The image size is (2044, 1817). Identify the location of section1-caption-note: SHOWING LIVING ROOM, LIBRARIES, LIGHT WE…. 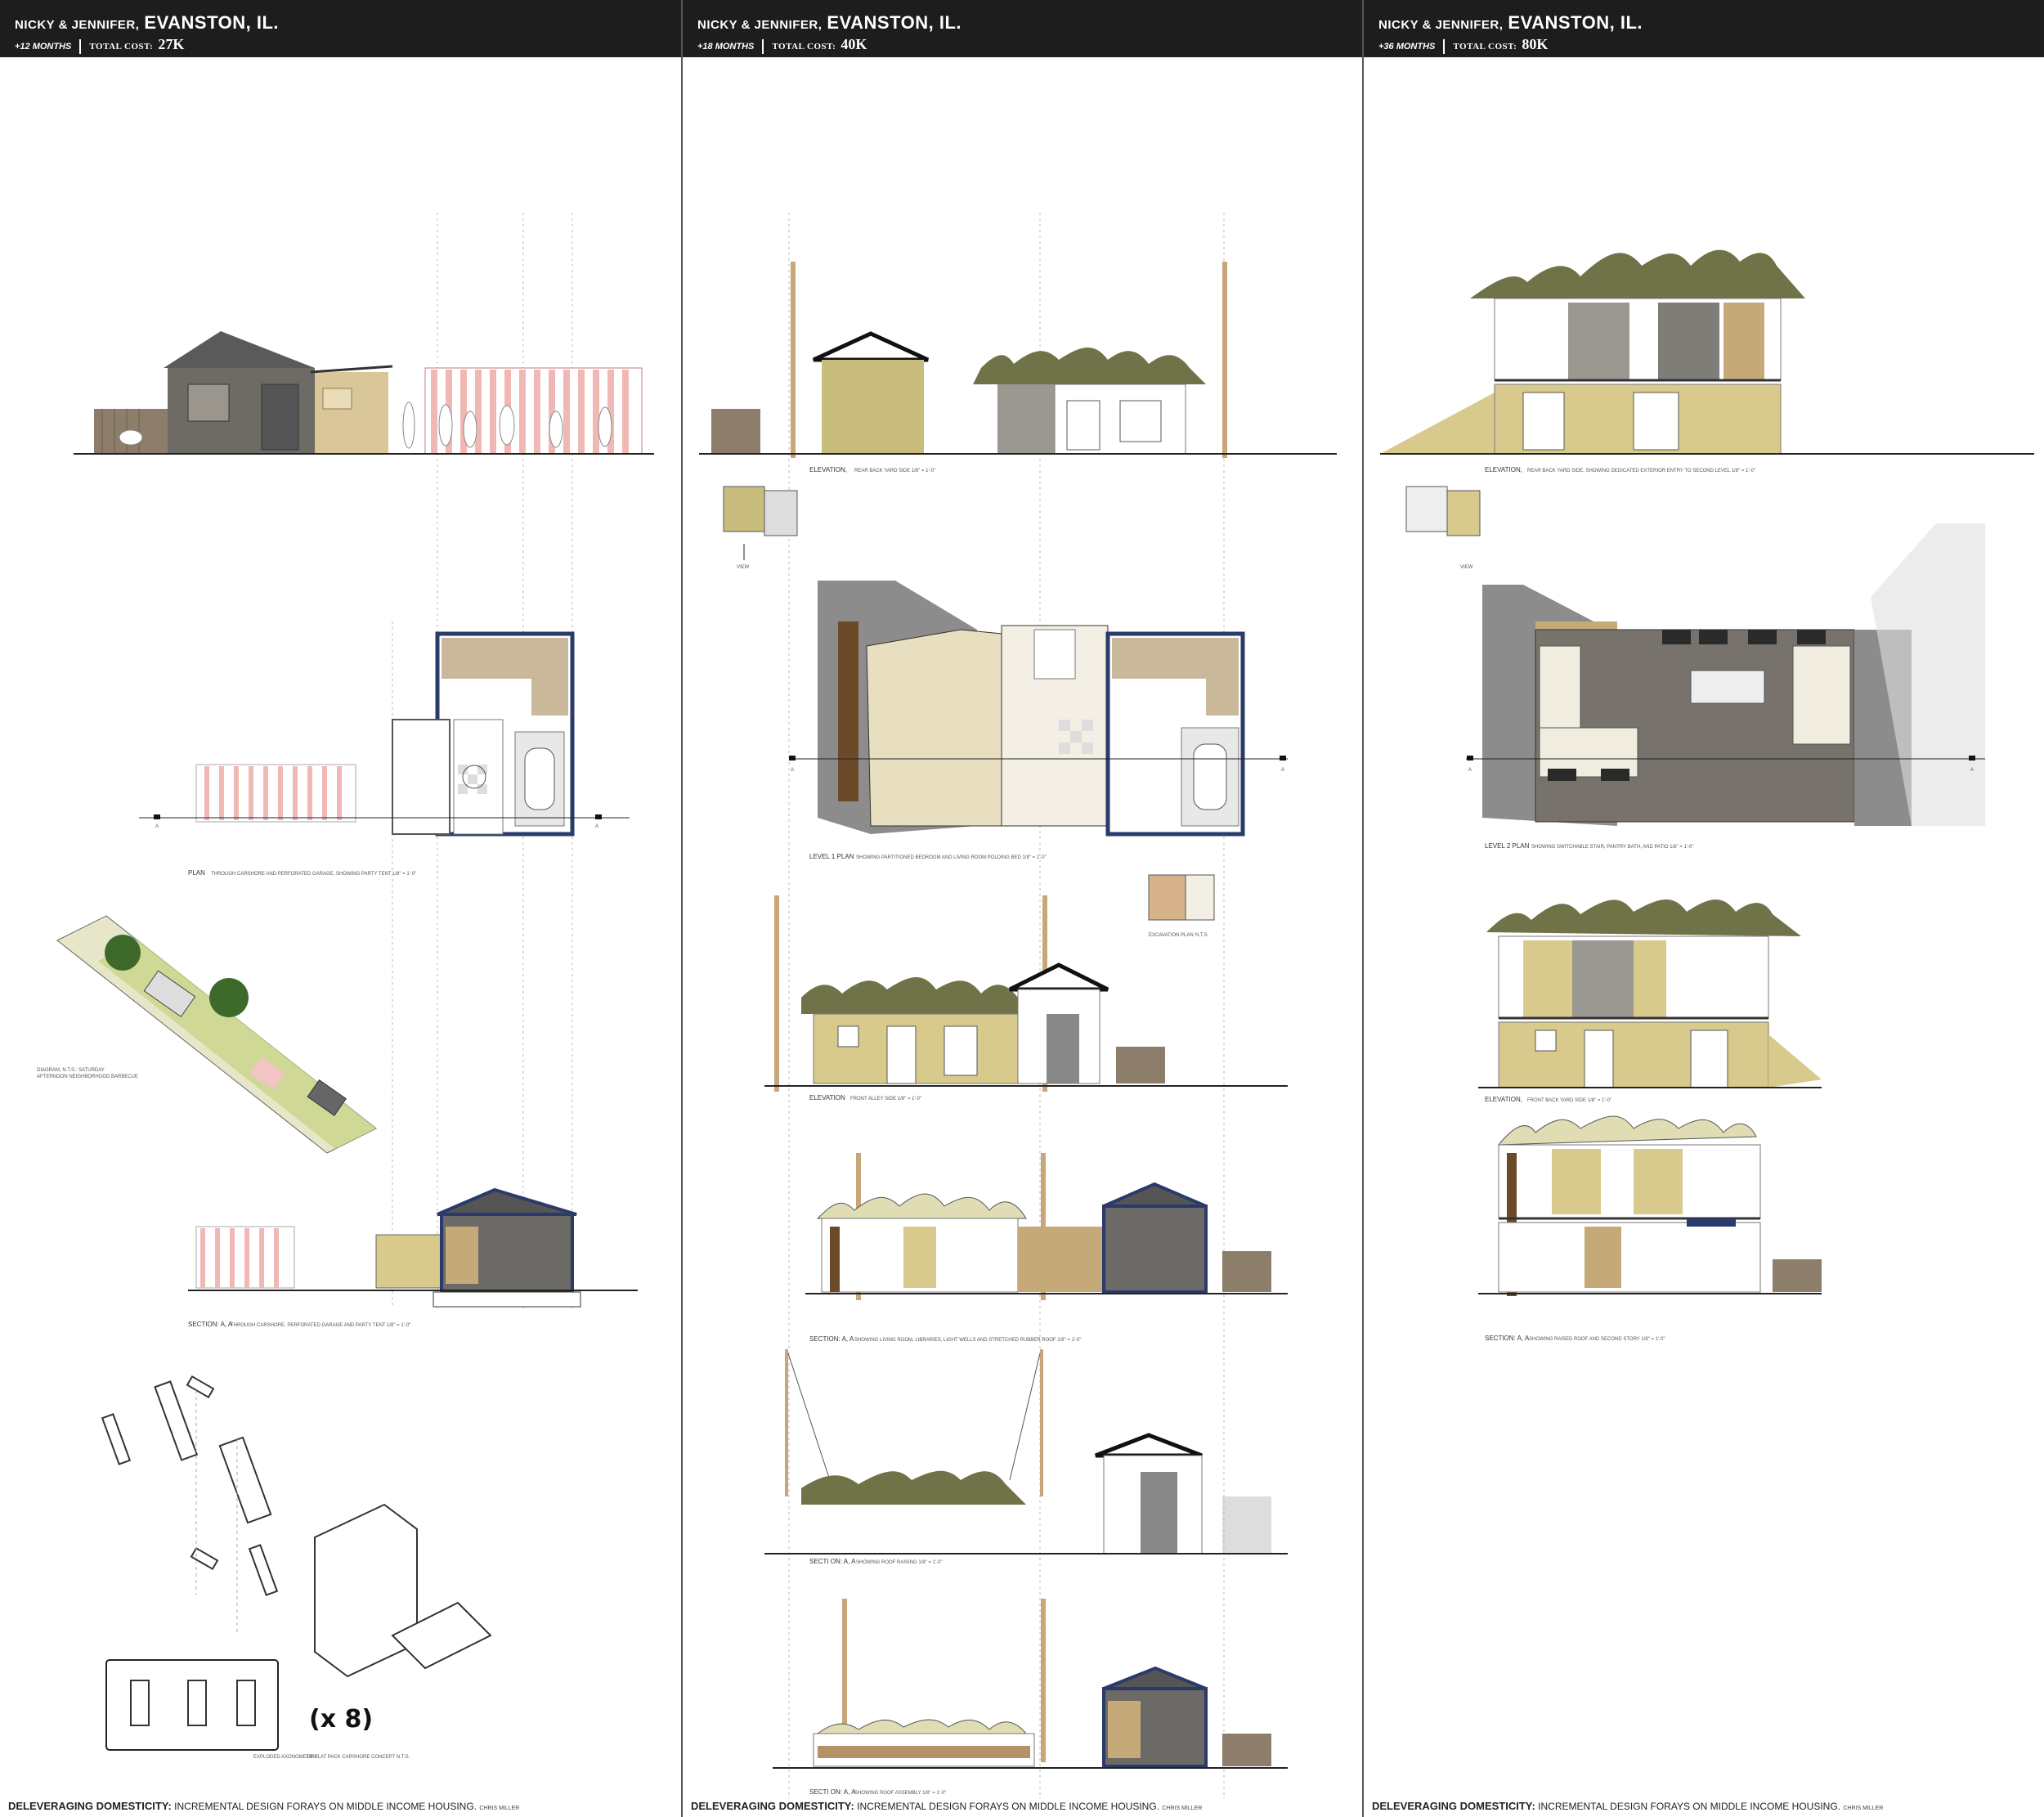
(968, 1340).